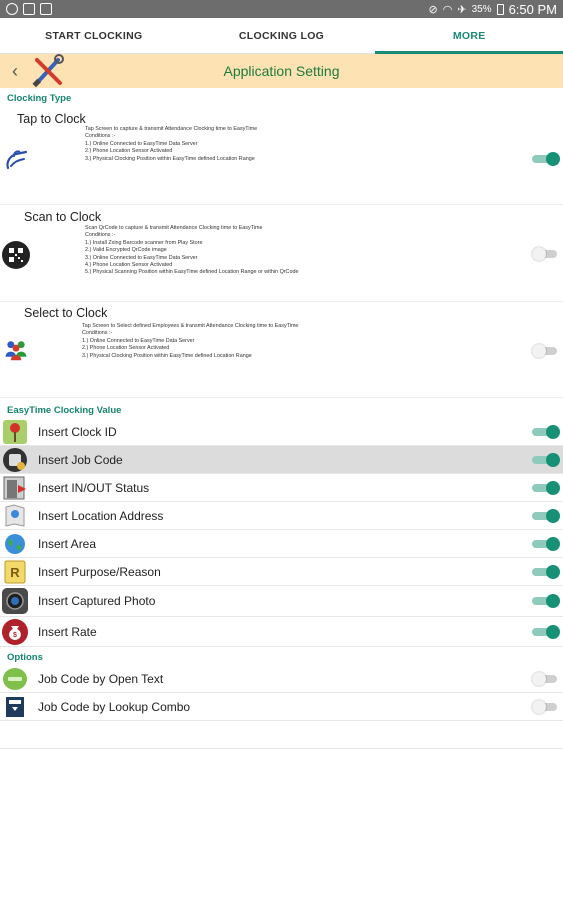 The image size is (563, 900). What do you see at coordinates (67, 631) in the screenshot?
I see `clocking-value-label: Insert Rate` at bounding box center [67, 631].